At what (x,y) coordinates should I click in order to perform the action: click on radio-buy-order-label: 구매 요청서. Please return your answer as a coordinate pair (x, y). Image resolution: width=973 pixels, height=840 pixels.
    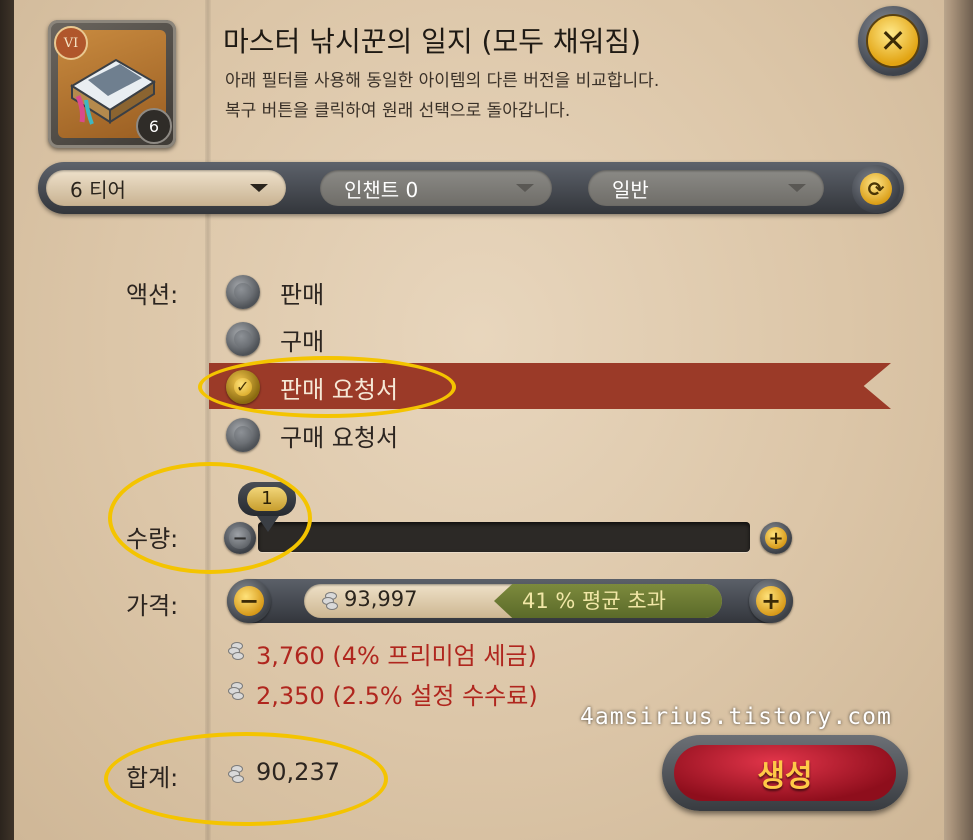
    Looking at the image, I should click on (339, 438).